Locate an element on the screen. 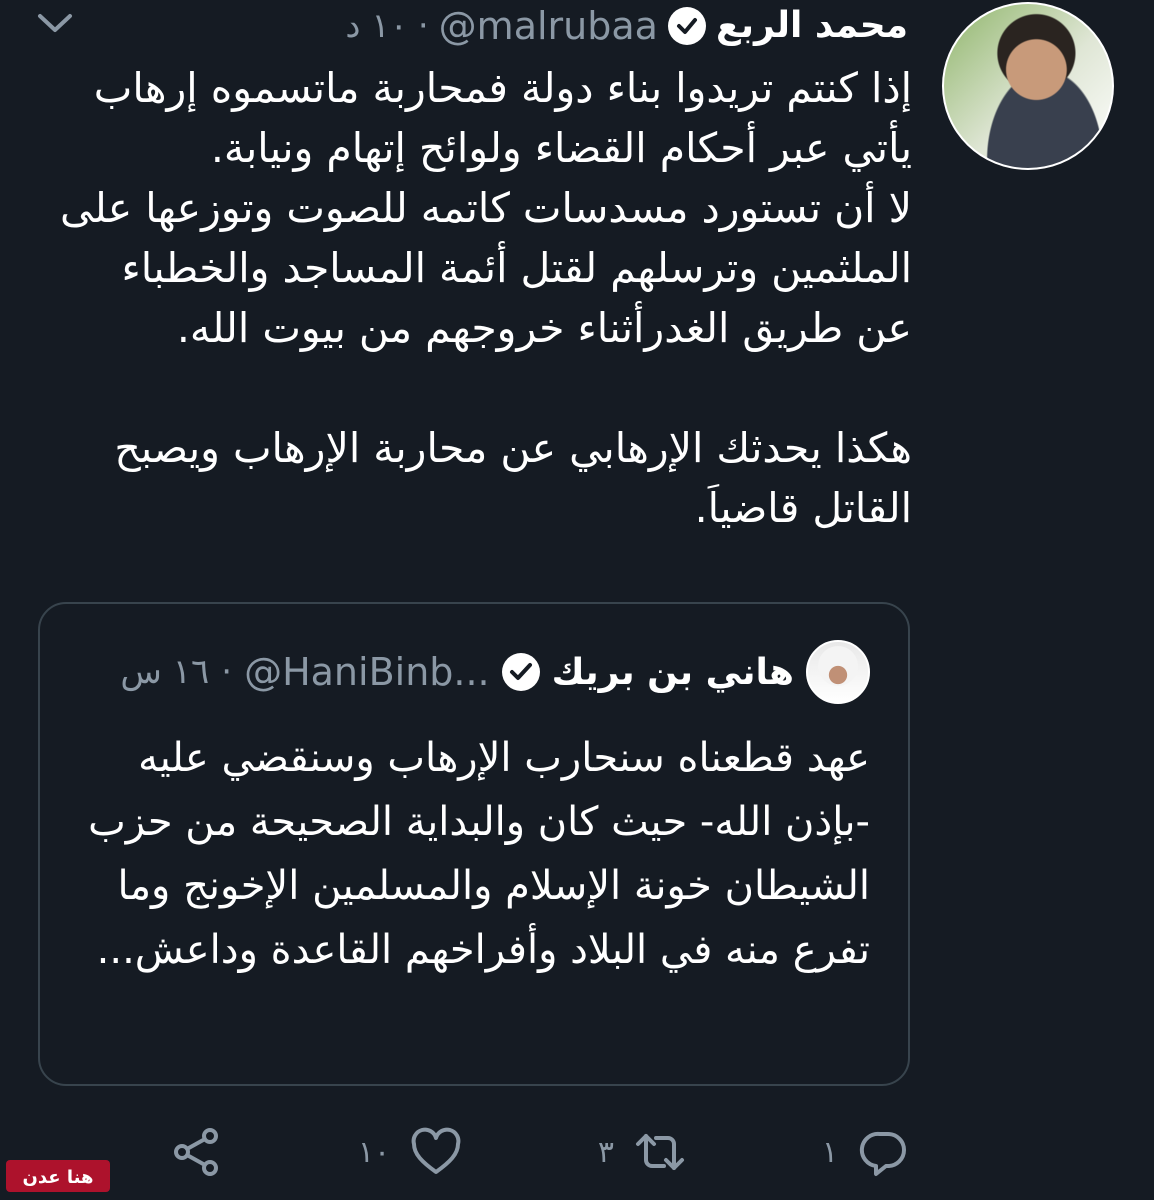 This screenshot has height=1200, width=1154. tweet-header: محمد الربع @malrubaa · ١٠ د is located at coordinates (456, 26).